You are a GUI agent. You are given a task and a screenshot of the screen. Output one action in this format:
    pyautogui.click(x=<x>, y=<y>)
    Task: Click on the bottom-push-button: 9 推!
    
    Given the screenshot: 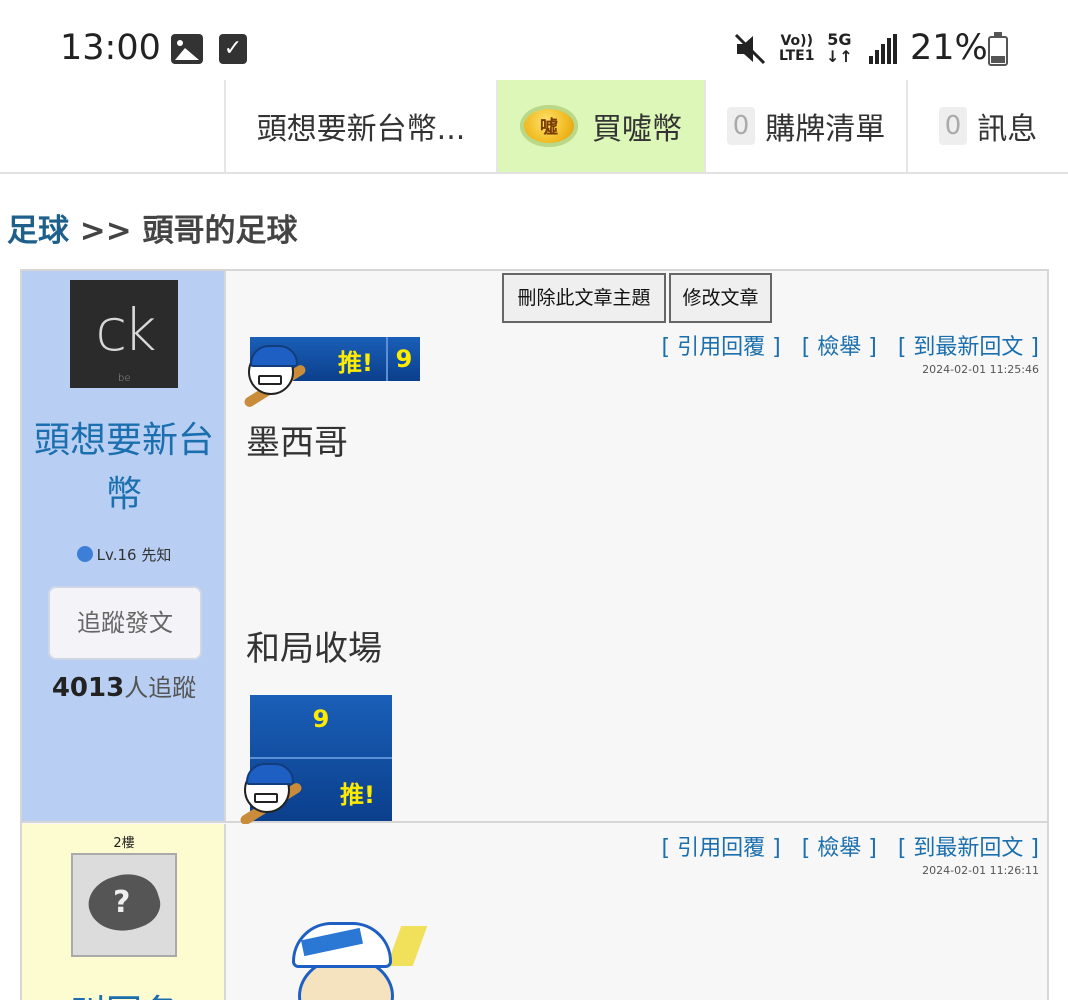 What is the action you would take?
    pyautogui.click(x=315, y=761)
    